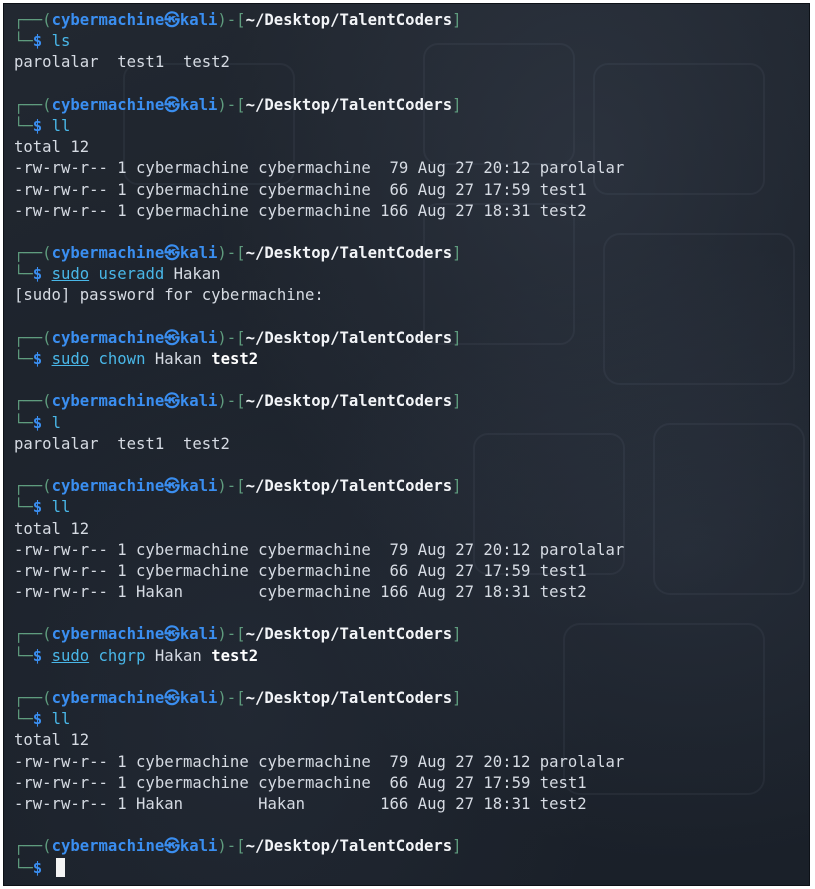 The image size is (815, 889). I want to click on command-line: └─$ sudo chown Hakan test2, so click(408, 359).